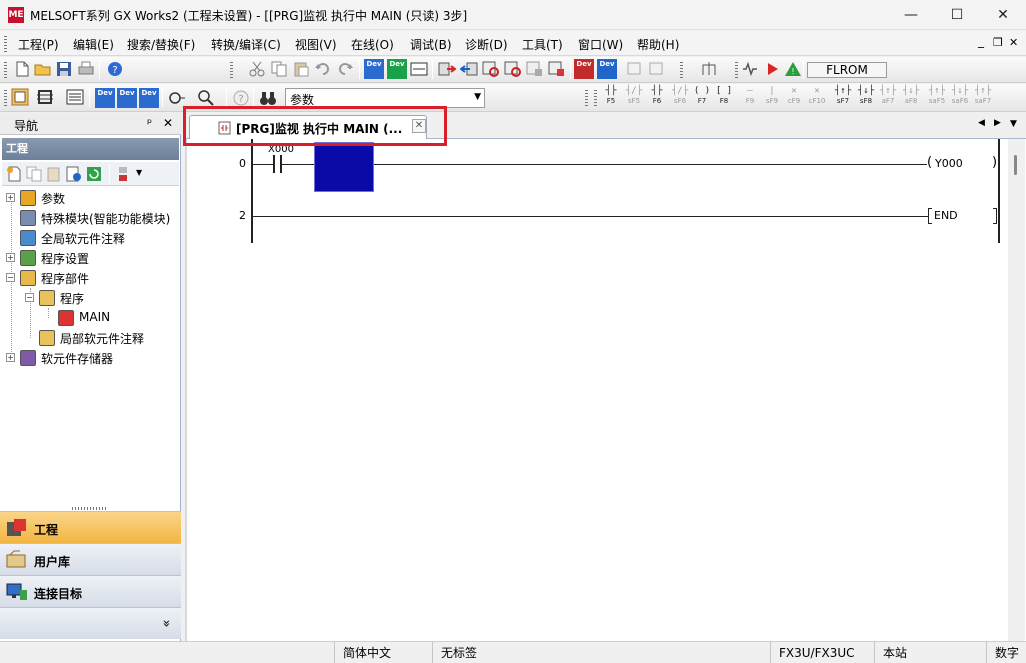  I want to click on paste-icon, so click(301, 69).